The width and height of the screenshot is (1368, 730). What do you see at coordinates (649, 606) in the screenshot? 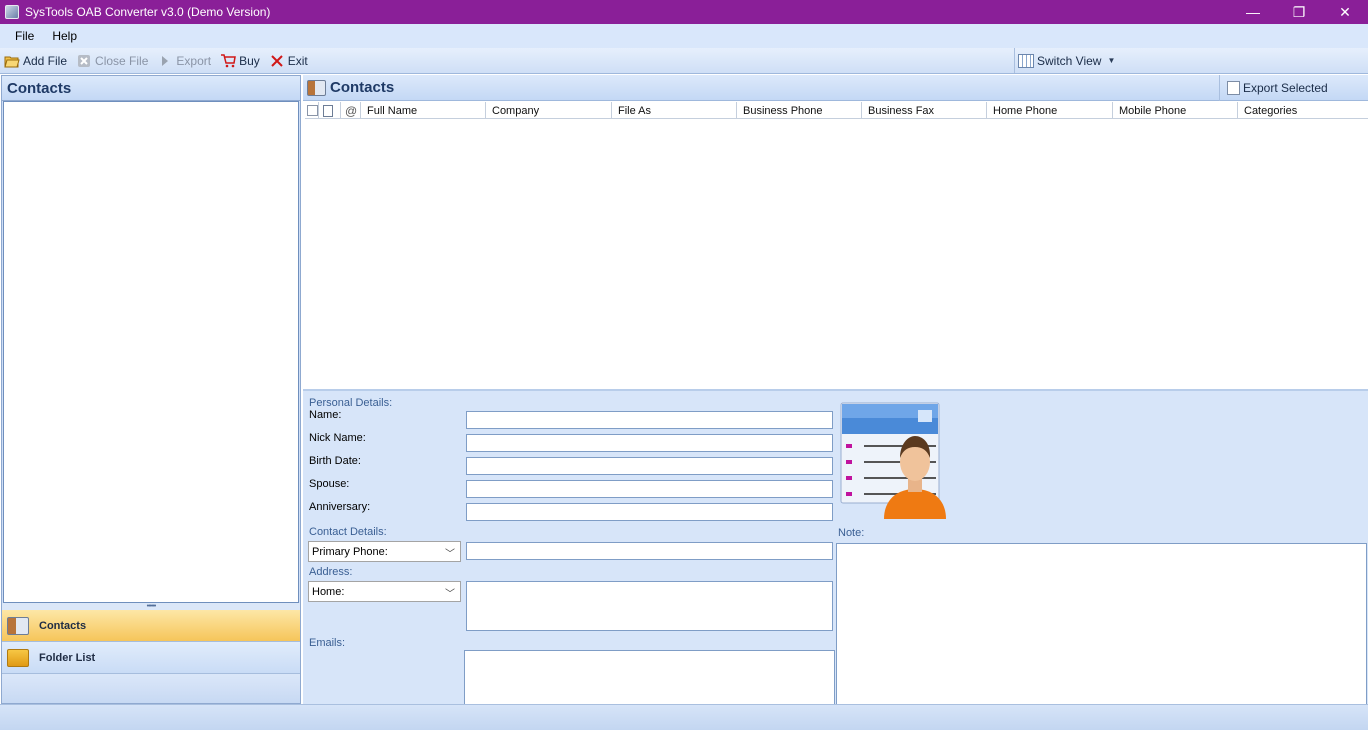
I see `address-textarea` at bounding box center [649, 606].